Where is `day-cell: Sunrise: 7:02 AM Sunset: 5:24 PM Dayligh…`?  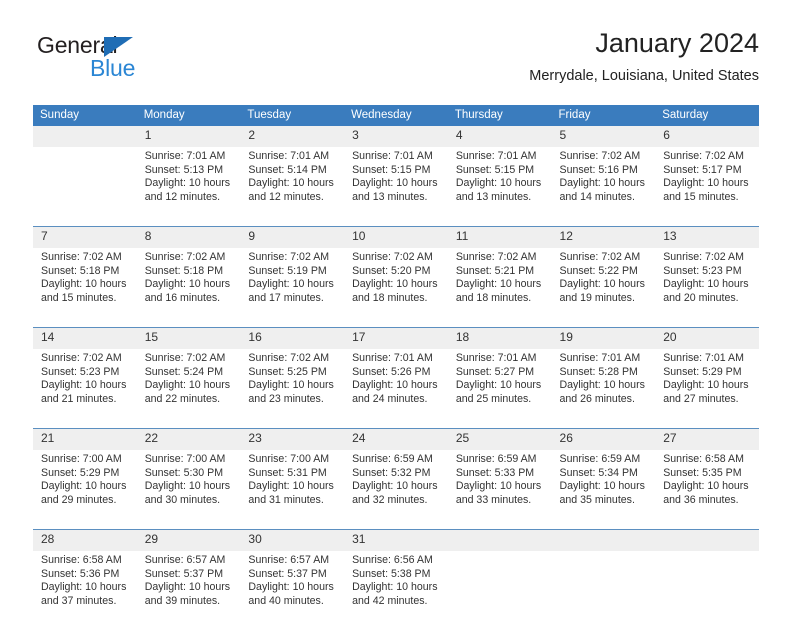 day-cell: Sunrise: 7:02 AM Sunset: 5:24 PM Dayligh… is located at coordinates (188, 388).